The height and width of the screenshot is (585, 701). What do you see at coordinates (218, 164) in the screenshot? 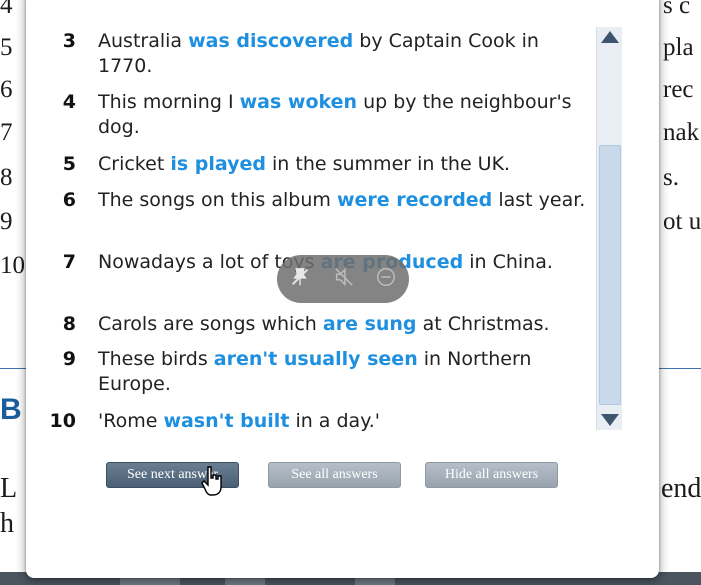
I see `answer-text: is played` at bounding box center [218, 164].